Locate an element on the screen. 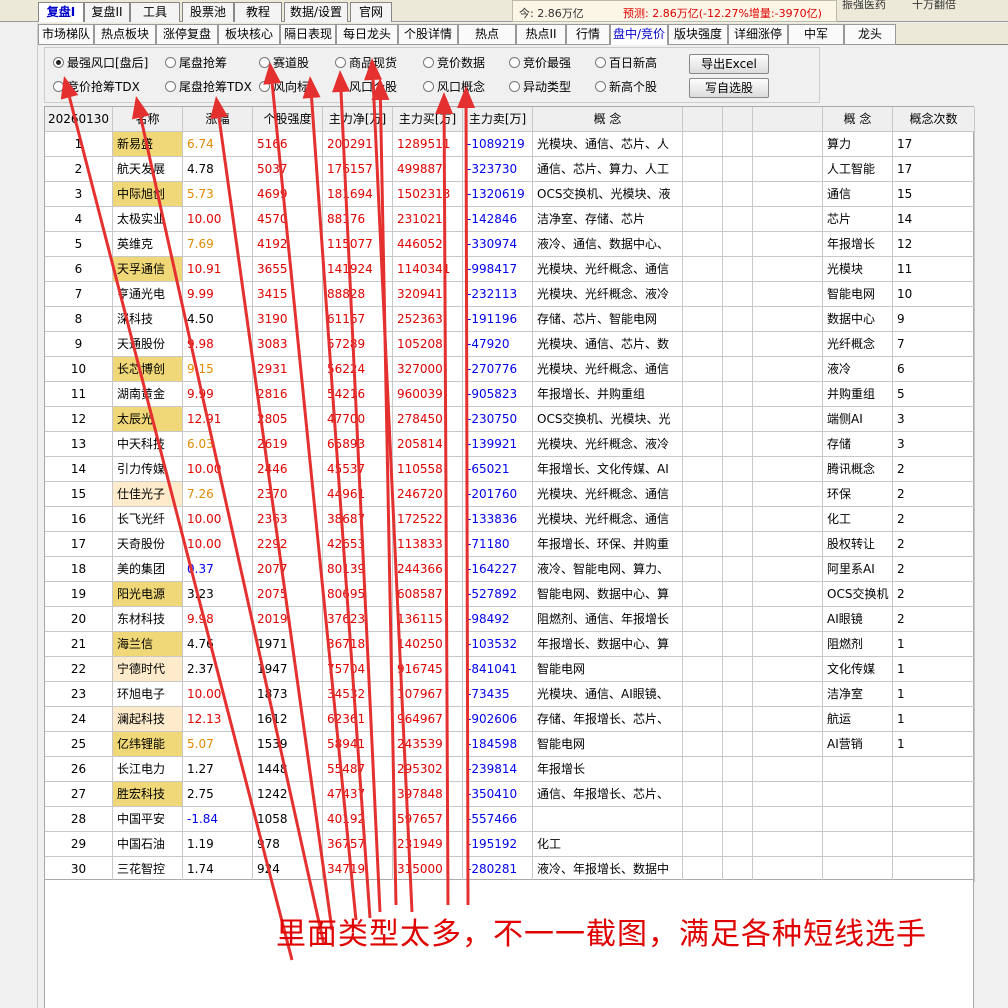  tab-12: 详细涨停 is located at coordinates (758, 34).